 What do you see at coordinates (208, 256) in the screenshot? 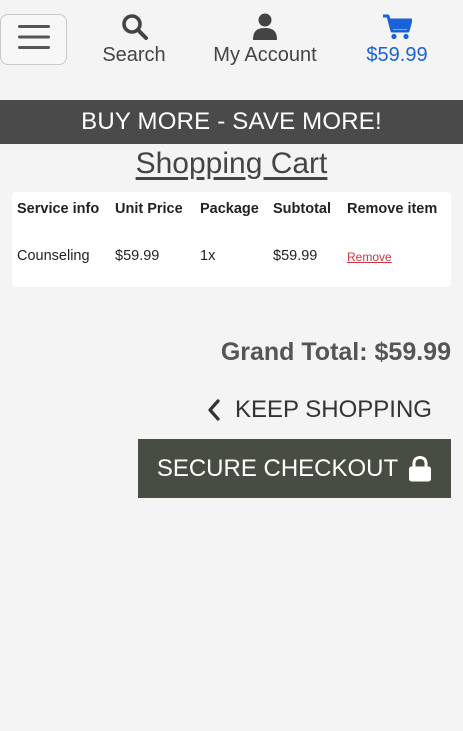
I see `row-package: 1x` at bounding box center [208, 256].